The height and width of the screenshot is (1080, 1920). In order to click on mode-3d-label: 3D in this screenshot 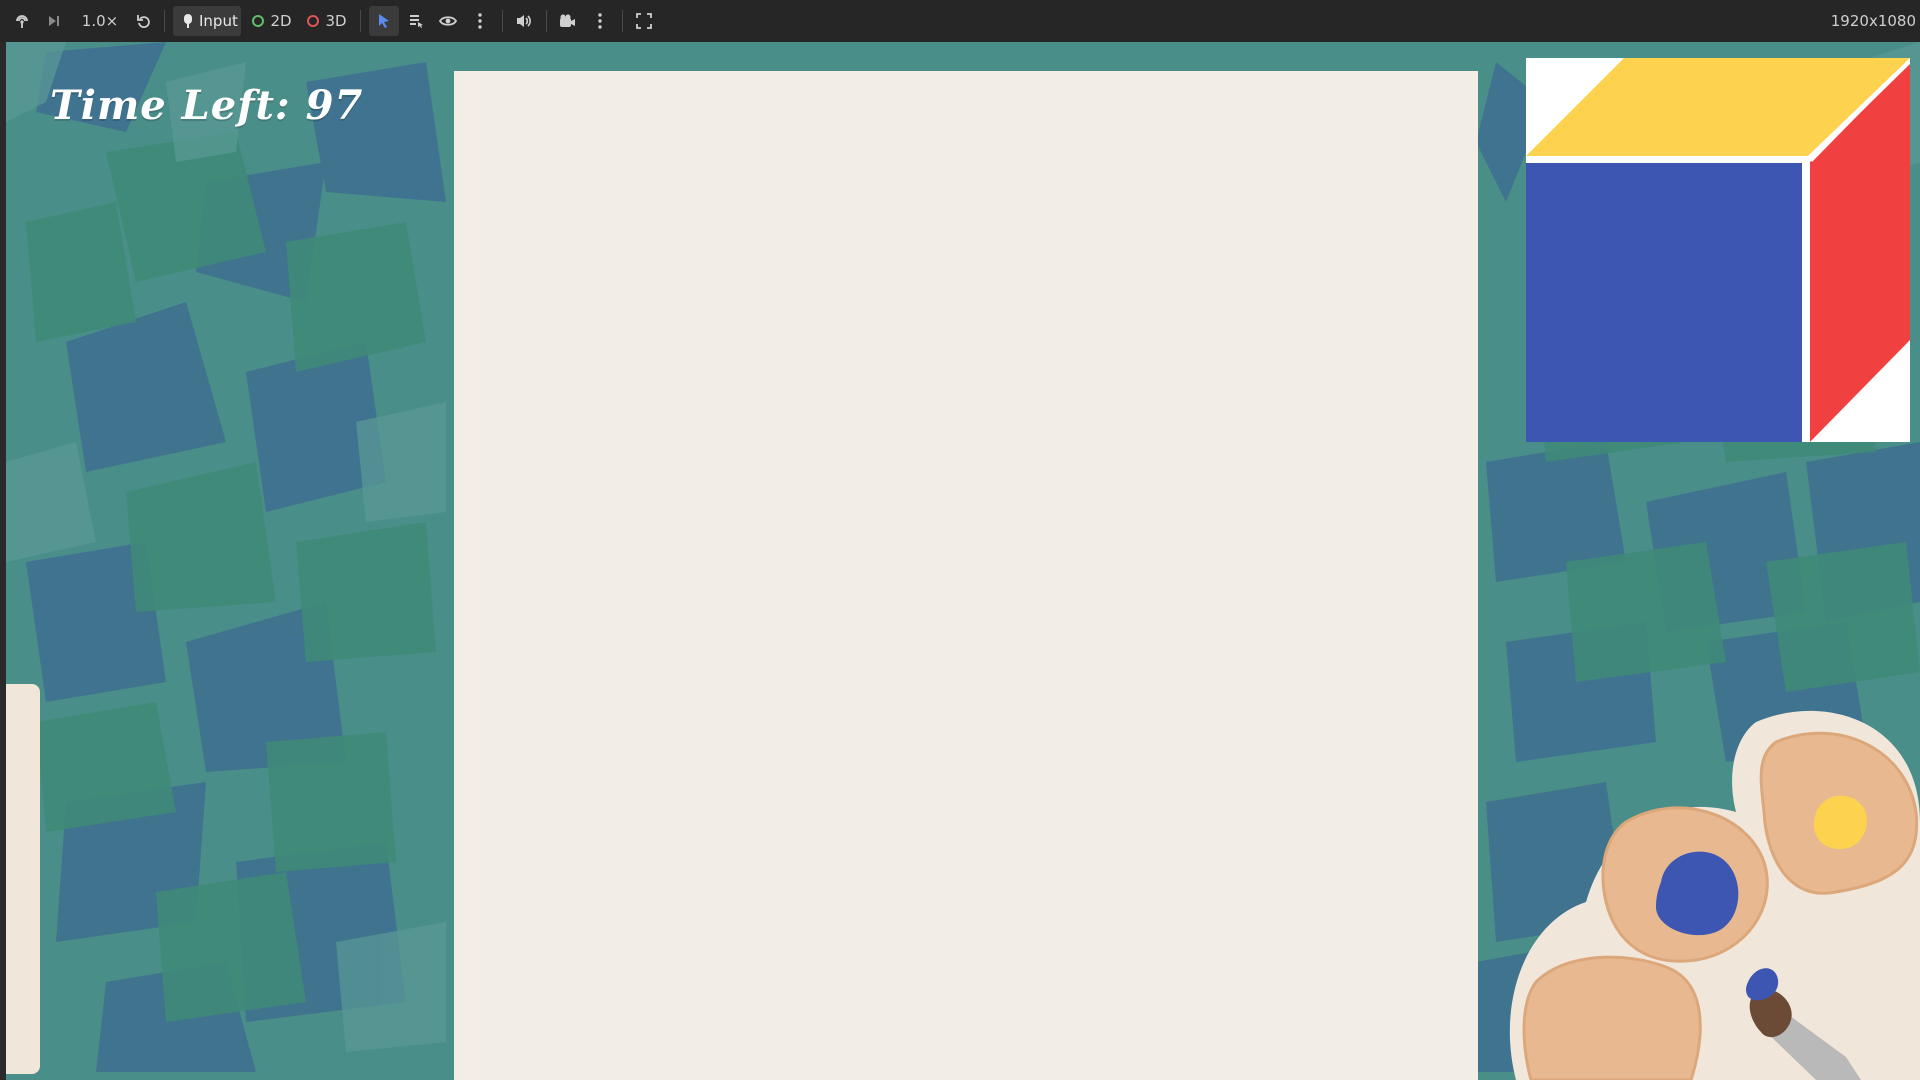, I will do `click(336, 21)`.